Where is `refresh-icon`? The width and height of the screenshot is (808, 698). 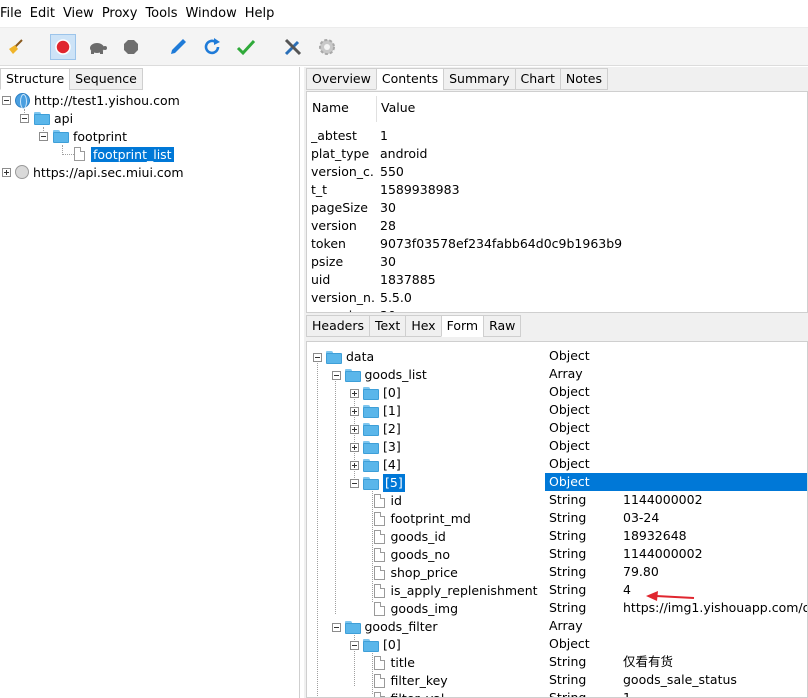
refresh-icon is located at coordinates (212, 47).